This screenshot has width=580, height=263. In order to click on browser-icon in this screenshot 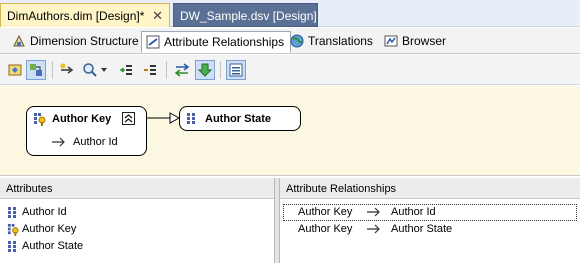, I will do `click(391, 41)`.